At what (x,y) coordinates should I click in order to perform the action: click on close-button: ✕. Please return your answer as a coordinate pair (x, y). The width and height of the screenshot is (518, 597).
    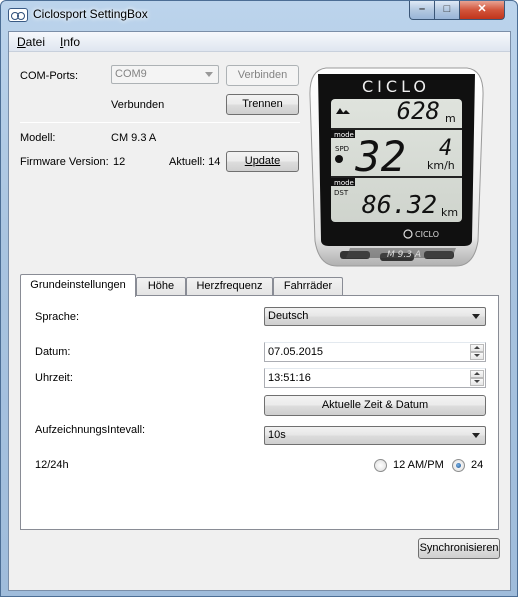
    Looking at the image, I should click on (482, 10).